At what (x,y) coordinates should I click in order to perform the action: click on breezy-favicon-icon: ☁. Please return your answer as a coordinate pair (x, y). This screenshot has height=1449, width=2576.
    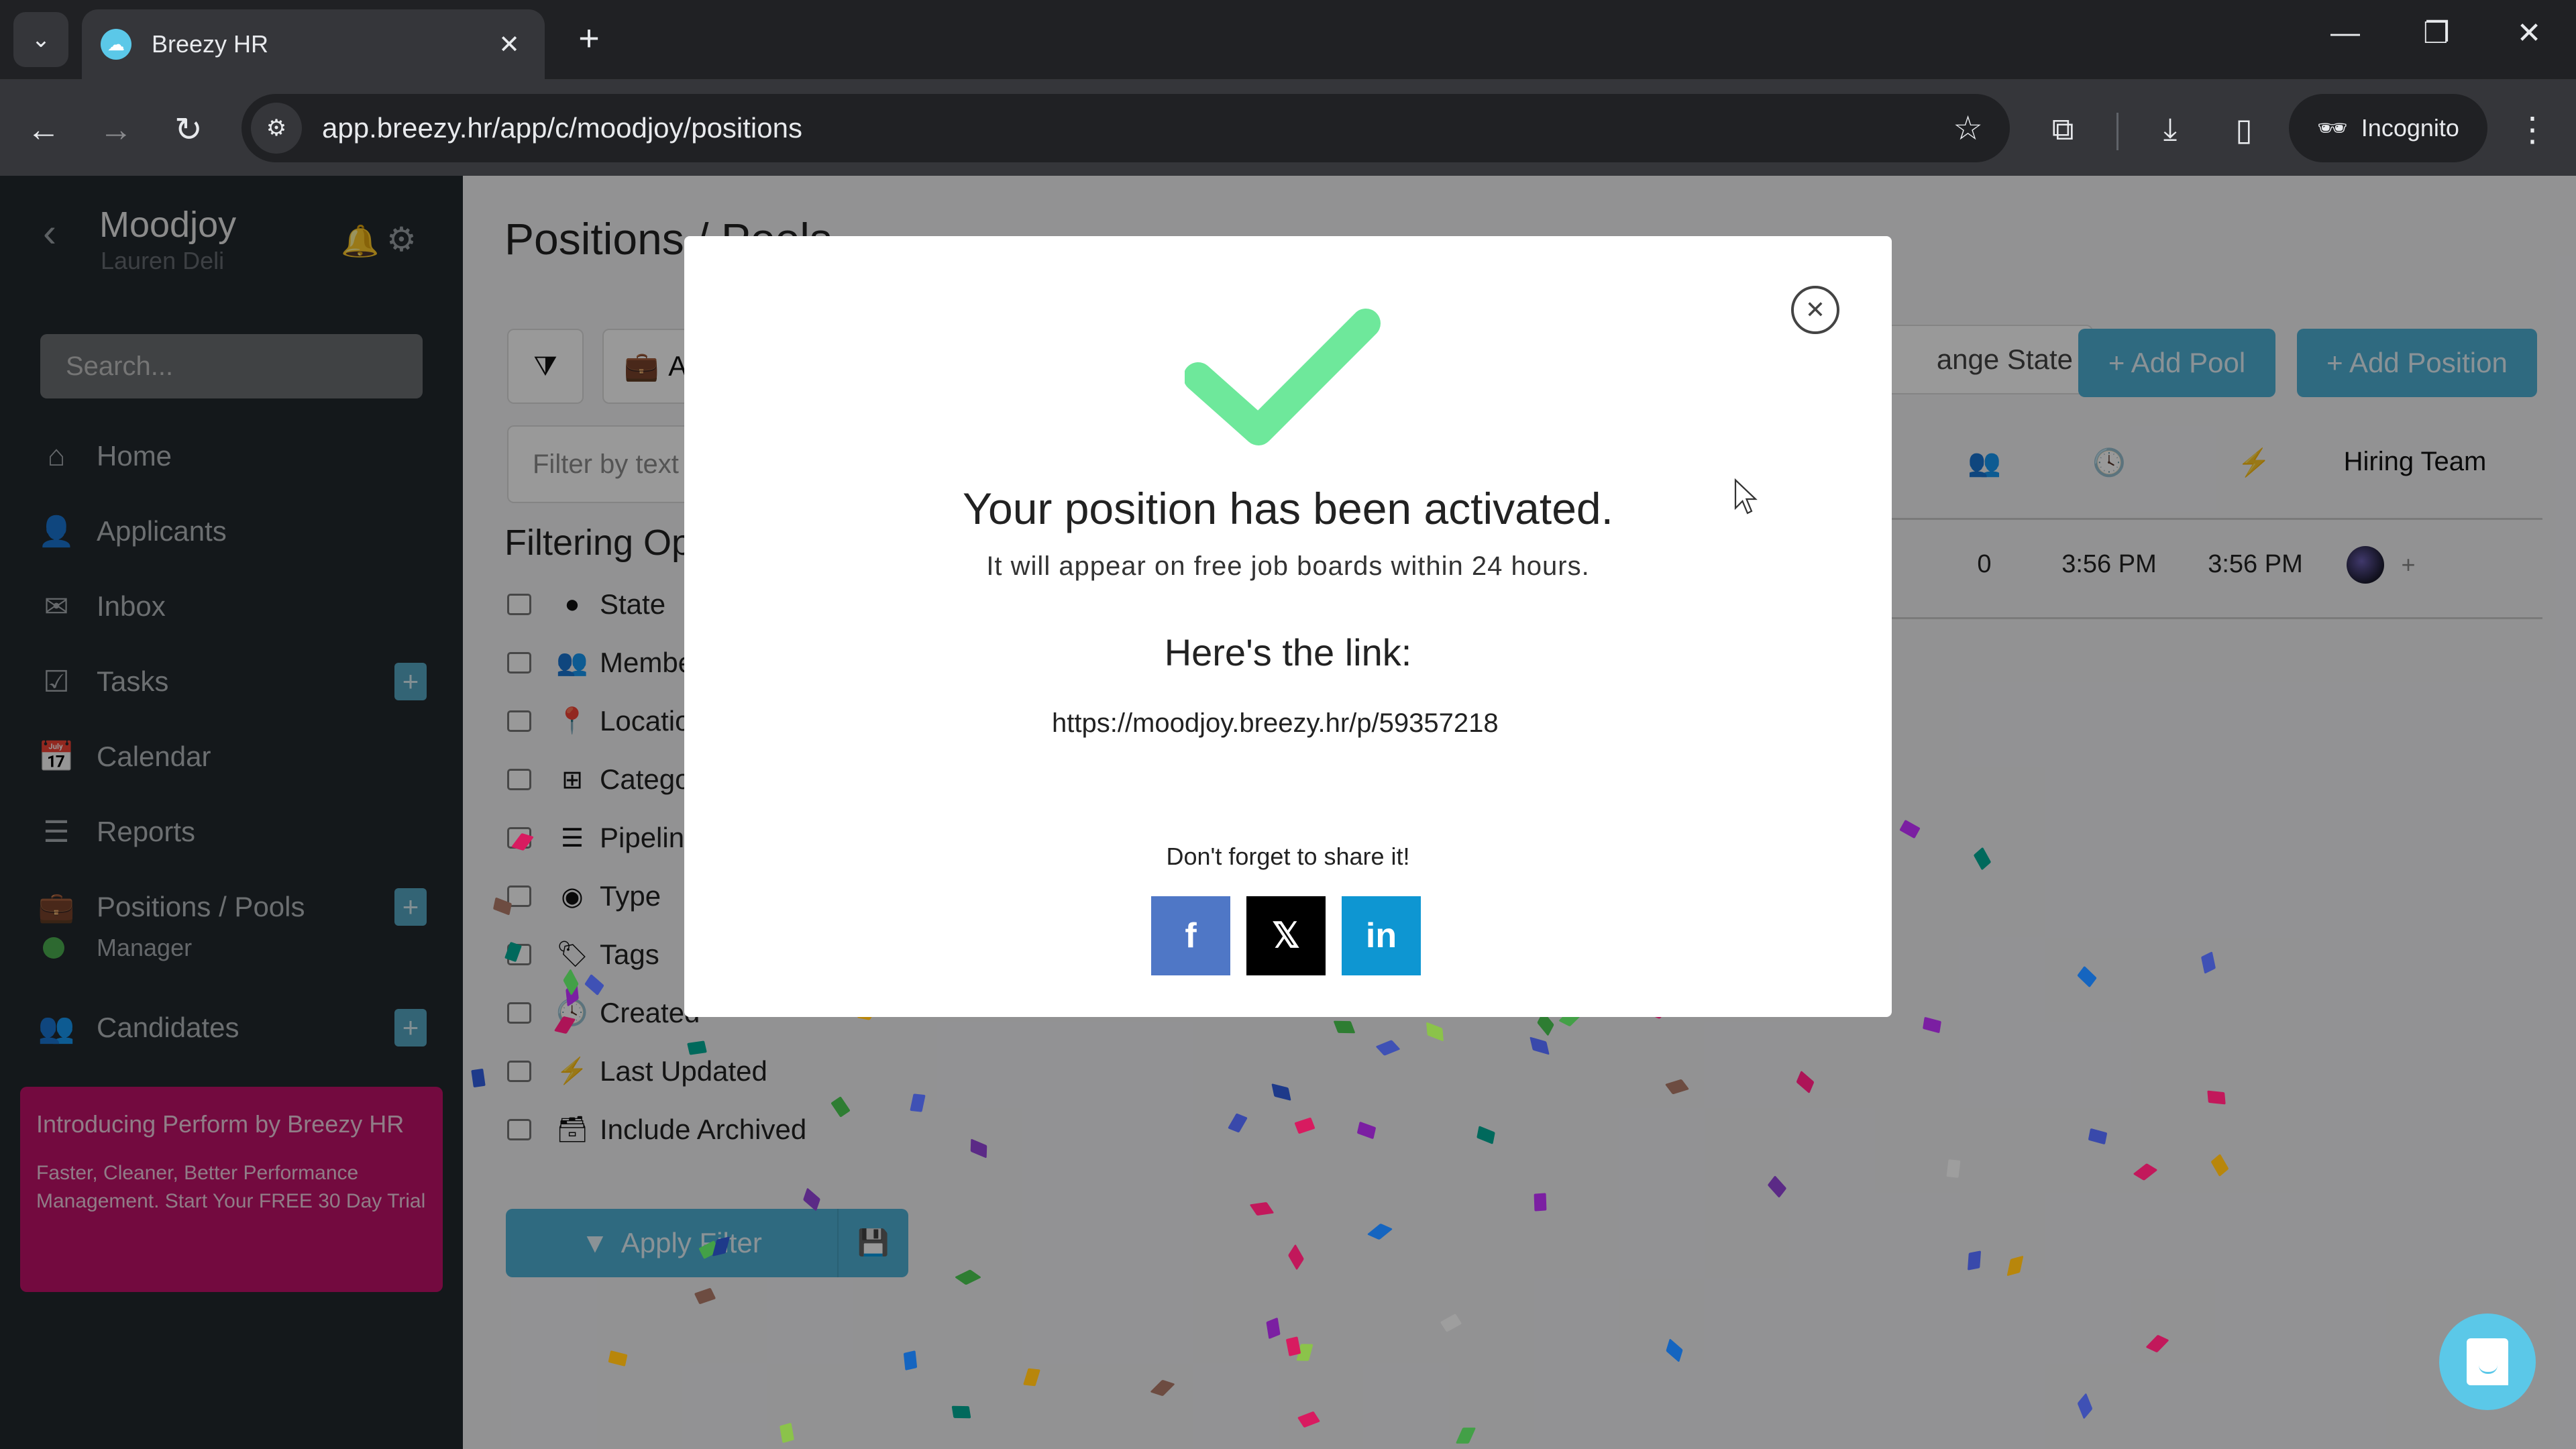
    Looking at the image, I should click on (116, 44).